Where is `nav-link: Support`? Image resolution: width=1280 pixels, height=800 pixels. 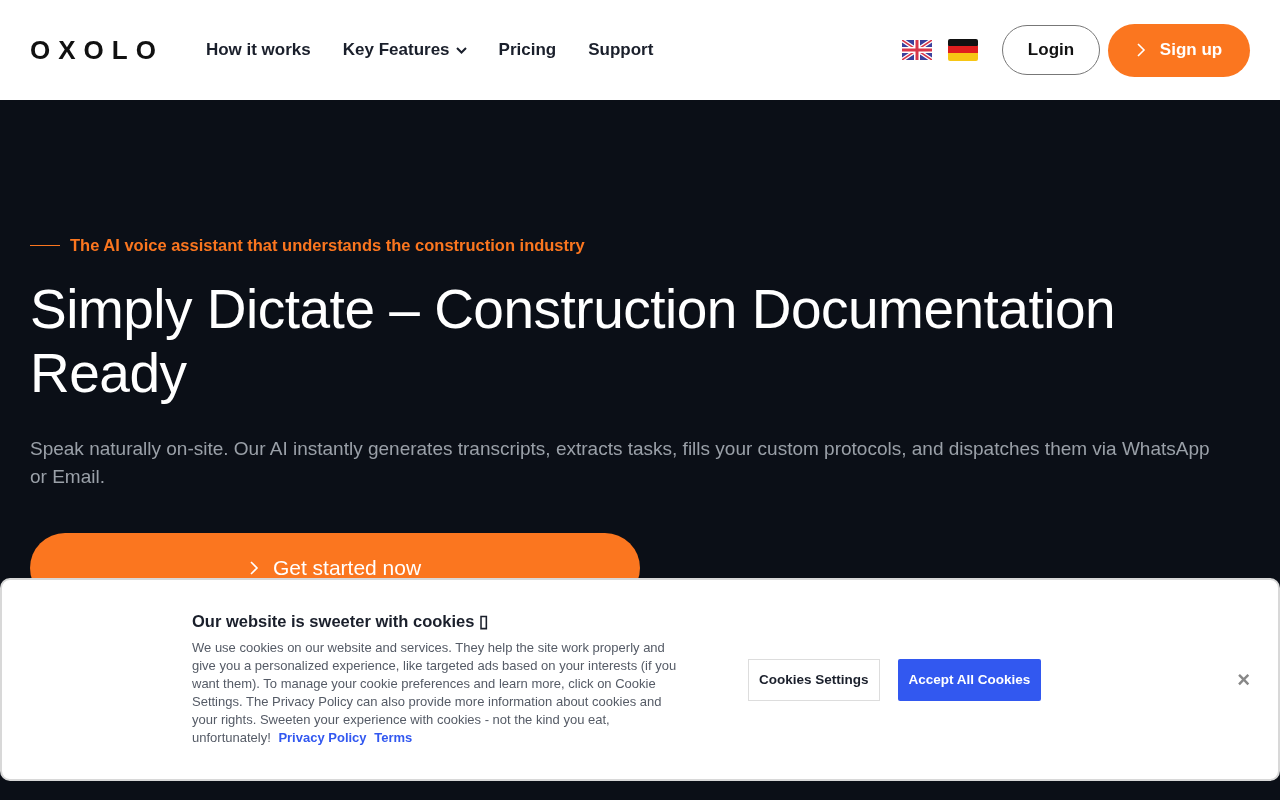 nav-link: Support is located at coordinates (621, 50).